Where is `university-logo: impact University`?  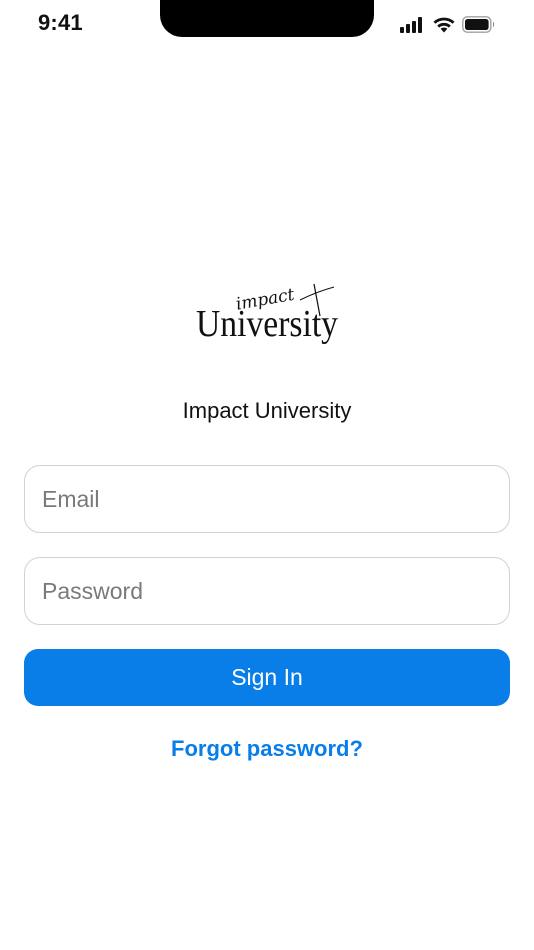 university-logo: impact University is located at coordinates (267, 314).